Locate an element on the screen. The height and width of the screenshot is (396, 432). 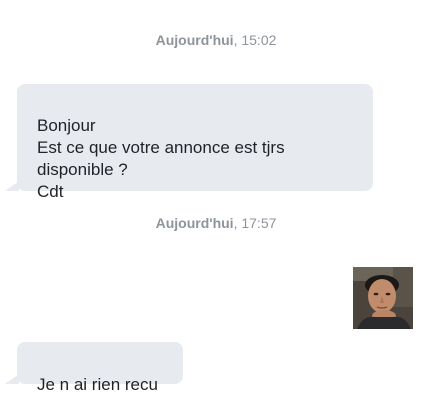
separator-time: , 17:57 is located at coordinates (255, 223).